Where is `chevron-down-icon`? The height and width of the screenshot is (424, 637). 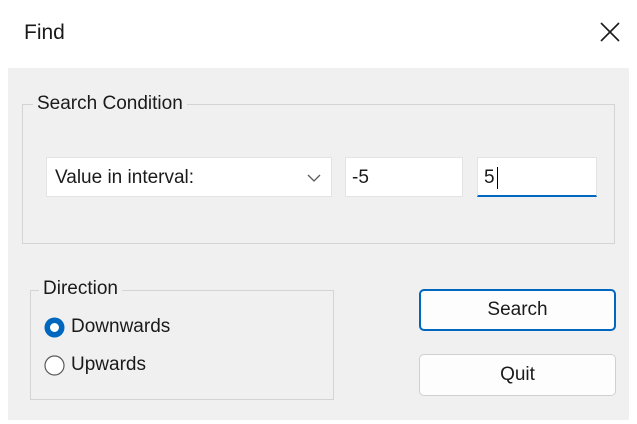 chevron-down-icon is located at coordinates (314, 178).